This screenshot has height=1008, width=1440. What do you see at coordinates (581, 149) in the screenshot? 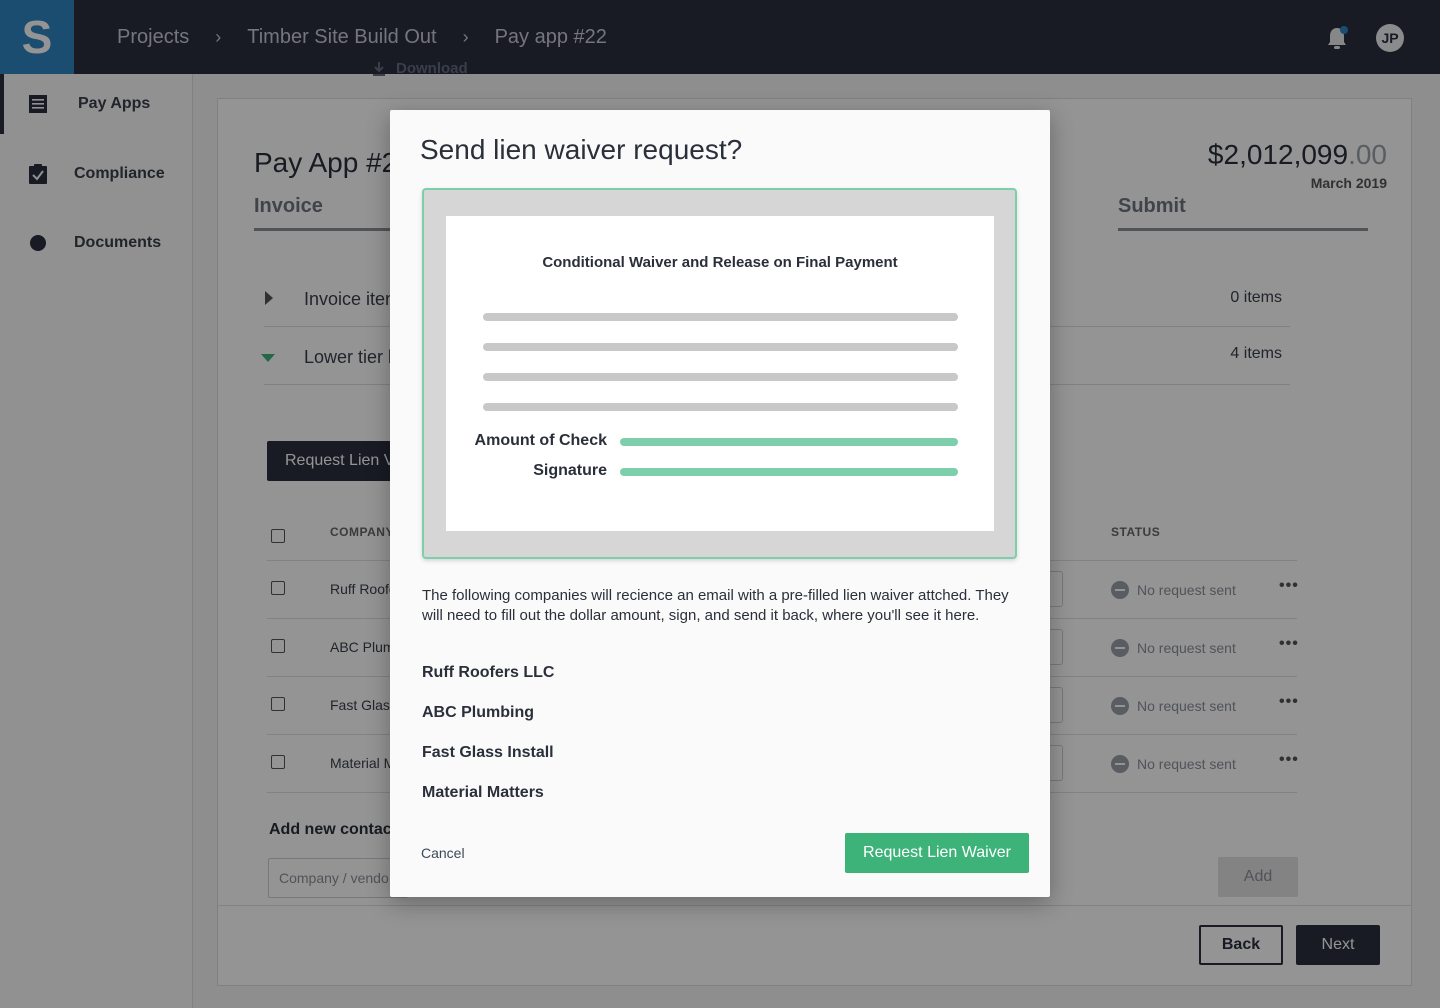
I see `modal-title: Send lien waiver request?` at bounding box center [581, 149].